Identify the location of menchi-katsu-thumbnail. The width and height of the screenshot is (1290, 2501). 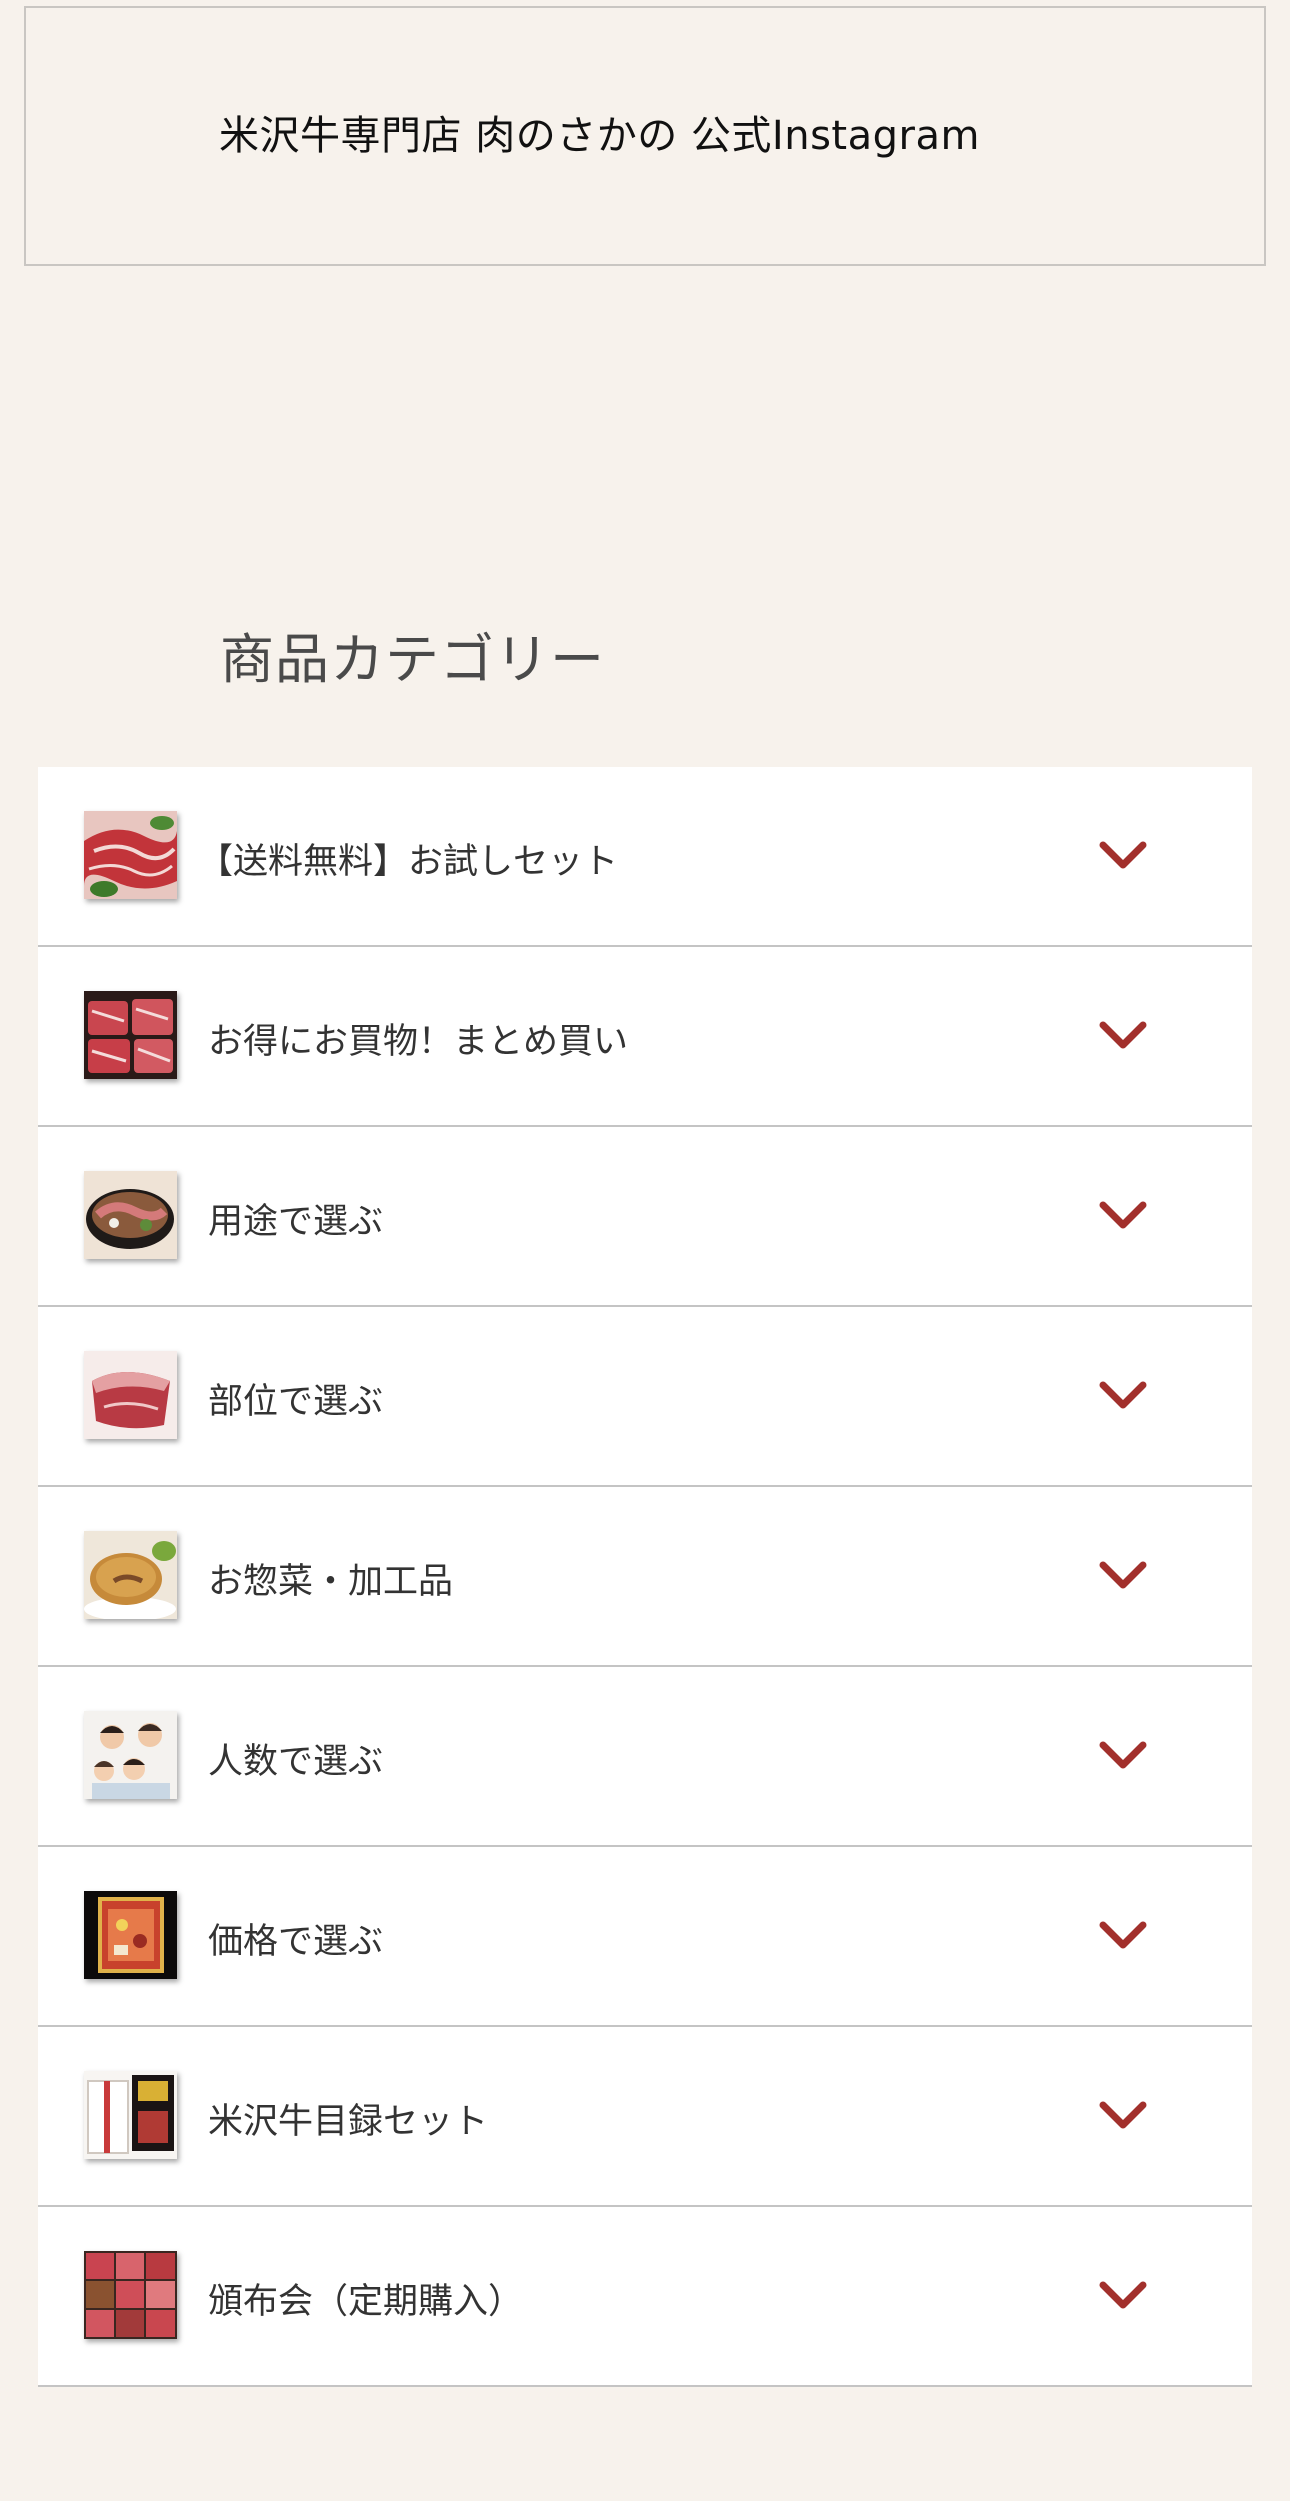
(130, 1575).